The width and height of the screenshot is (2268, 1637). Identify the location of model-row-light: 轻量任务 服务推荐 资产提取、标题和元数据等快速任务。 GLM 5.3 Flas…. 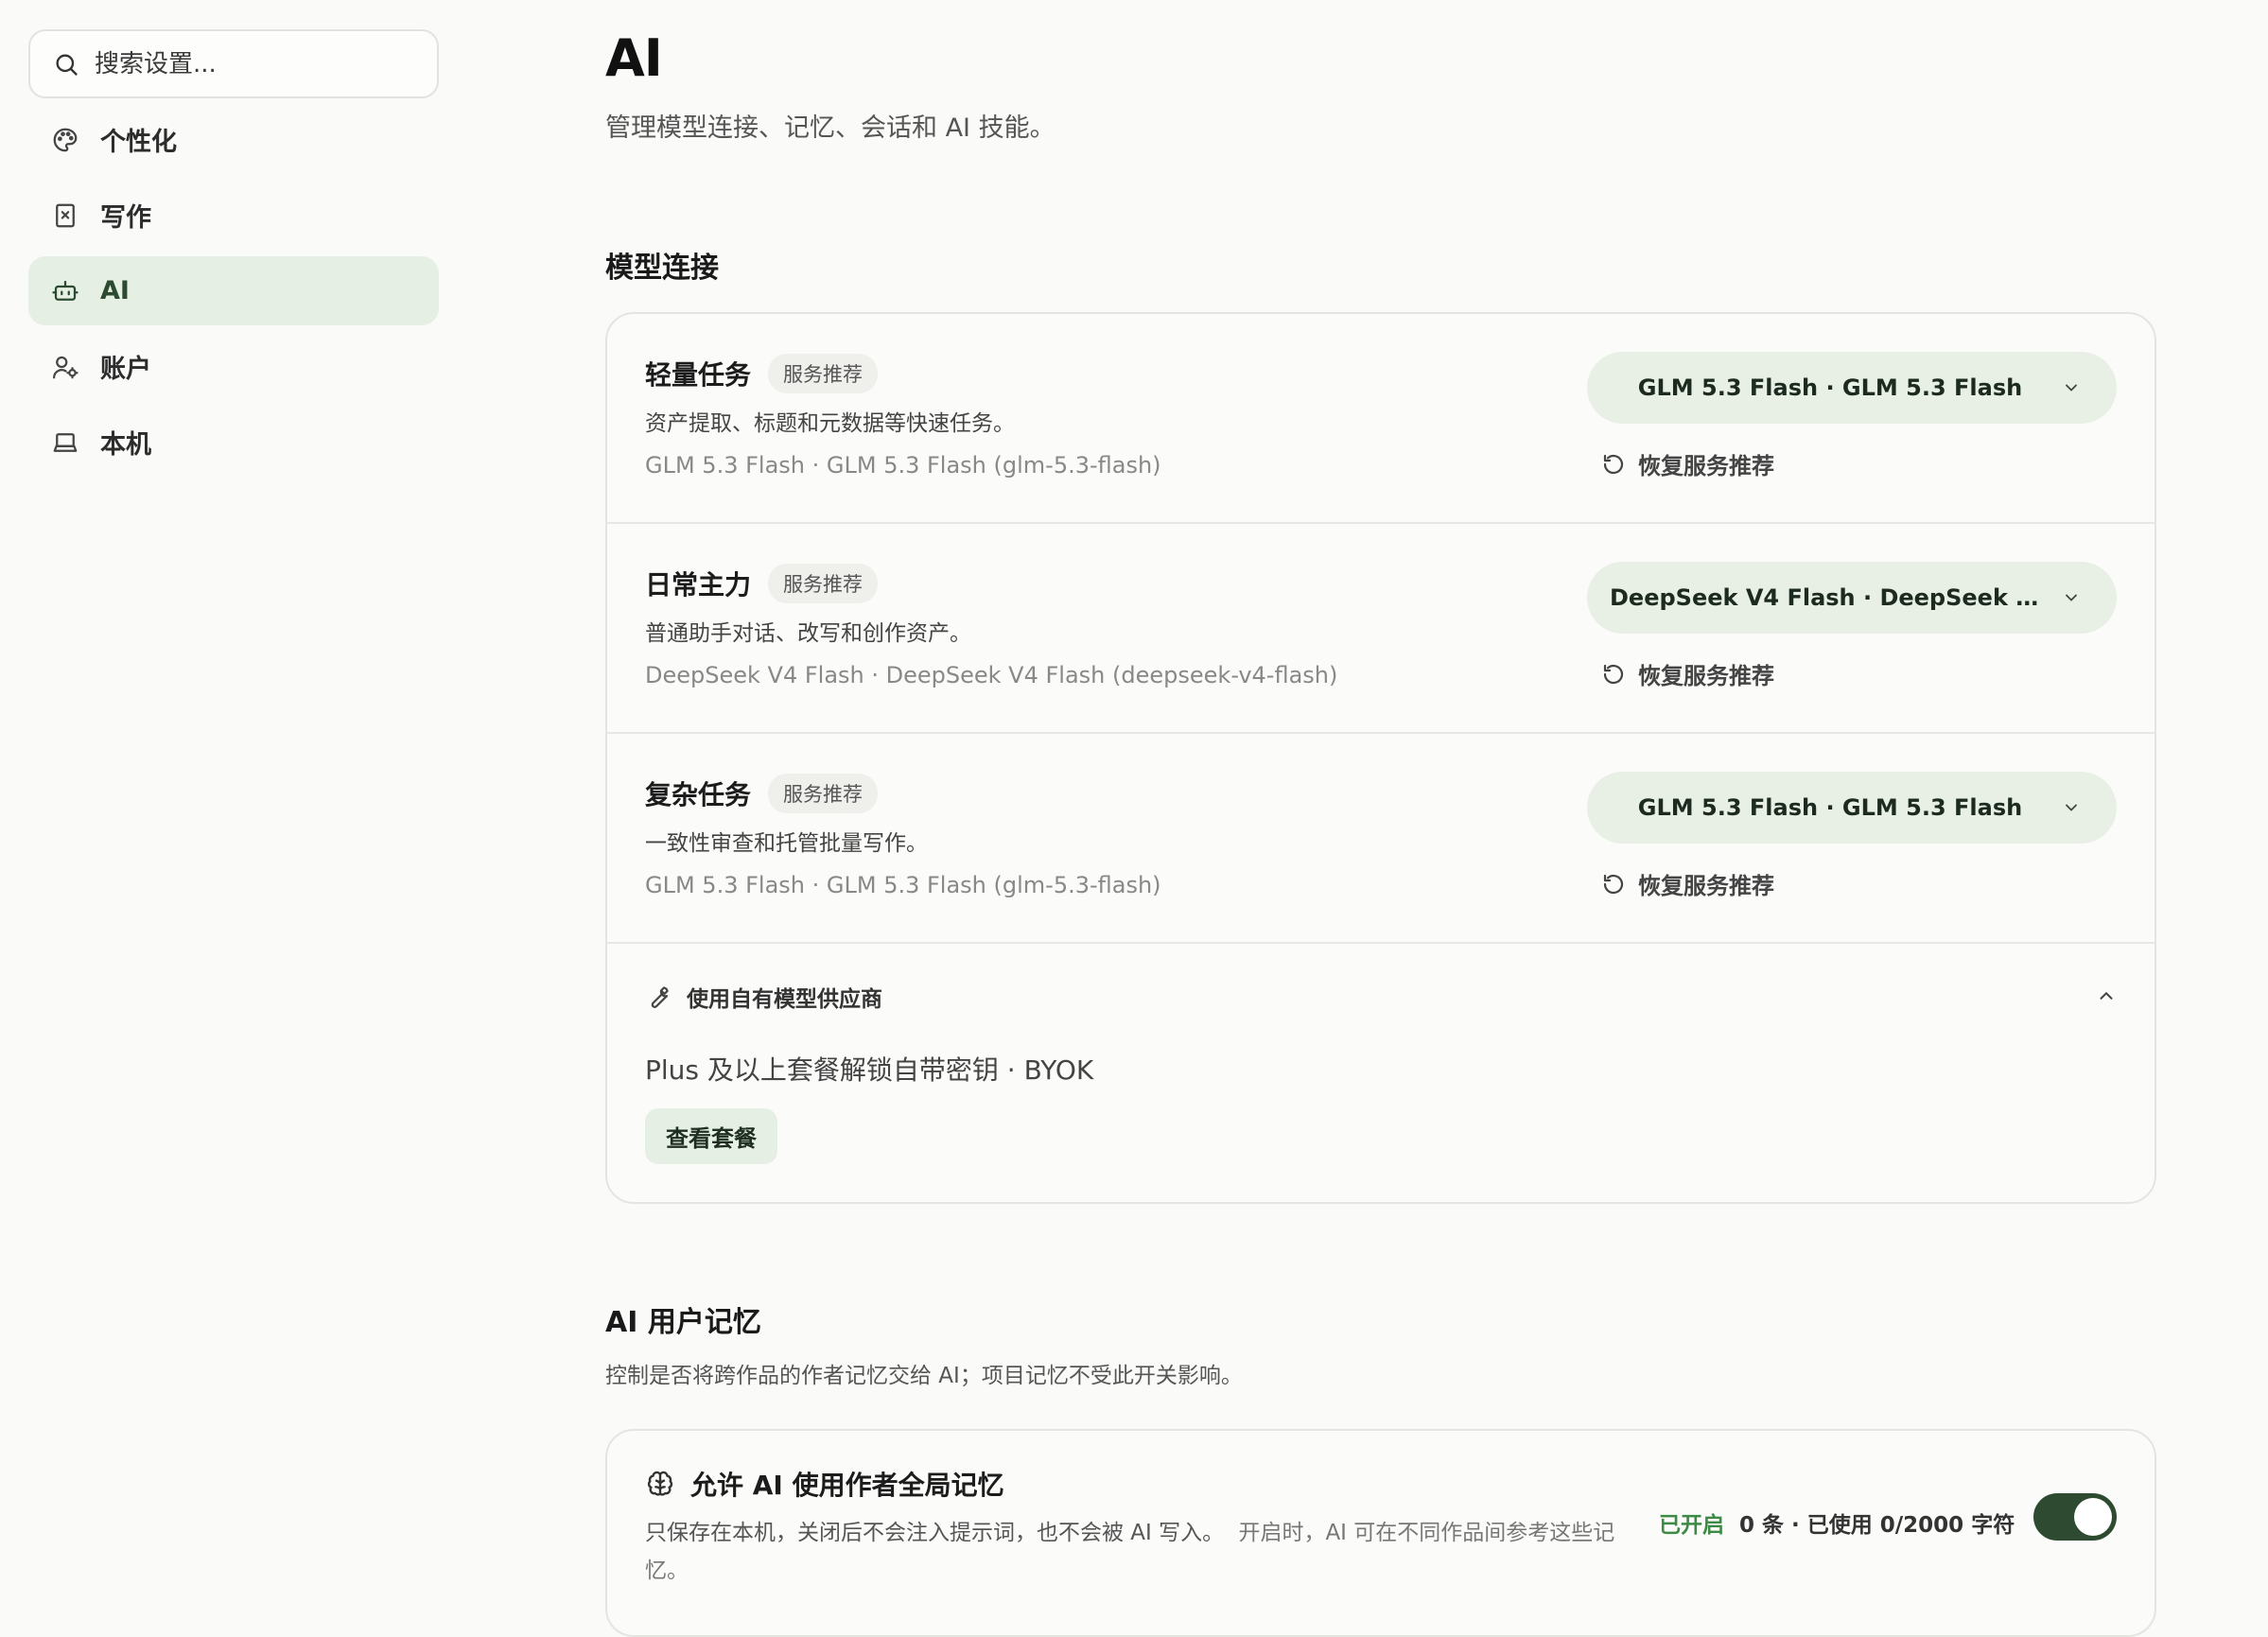
(1381, 419).